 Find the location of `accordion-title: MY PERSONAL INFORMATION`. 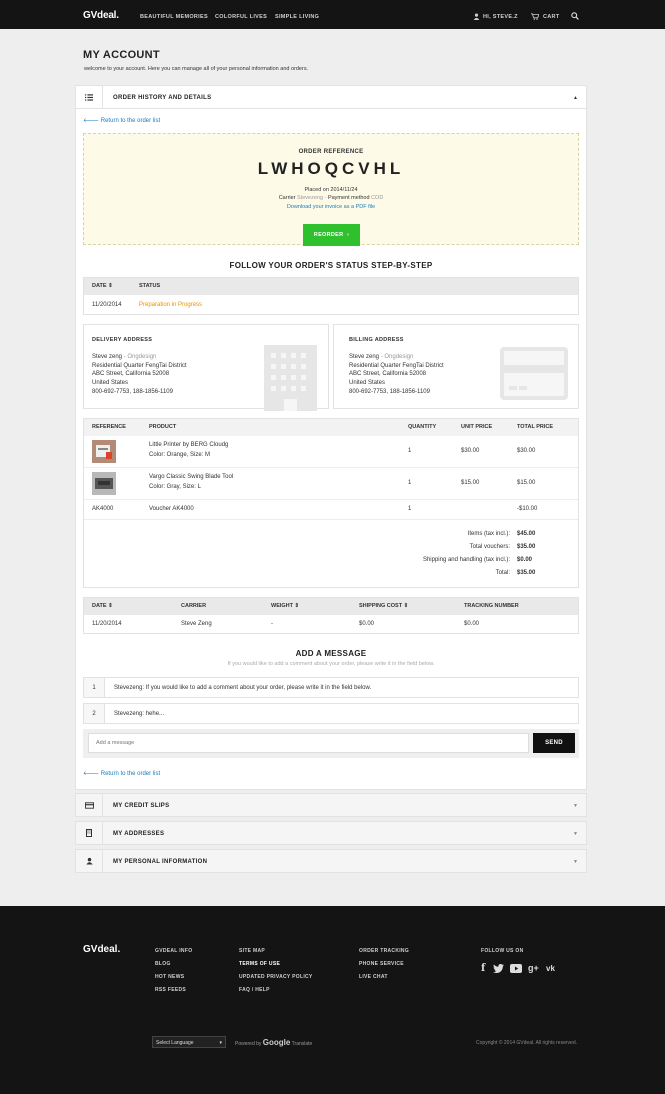

accordion-title: MY PERSONAL INFORMATION is located at coordinates (160, 862).